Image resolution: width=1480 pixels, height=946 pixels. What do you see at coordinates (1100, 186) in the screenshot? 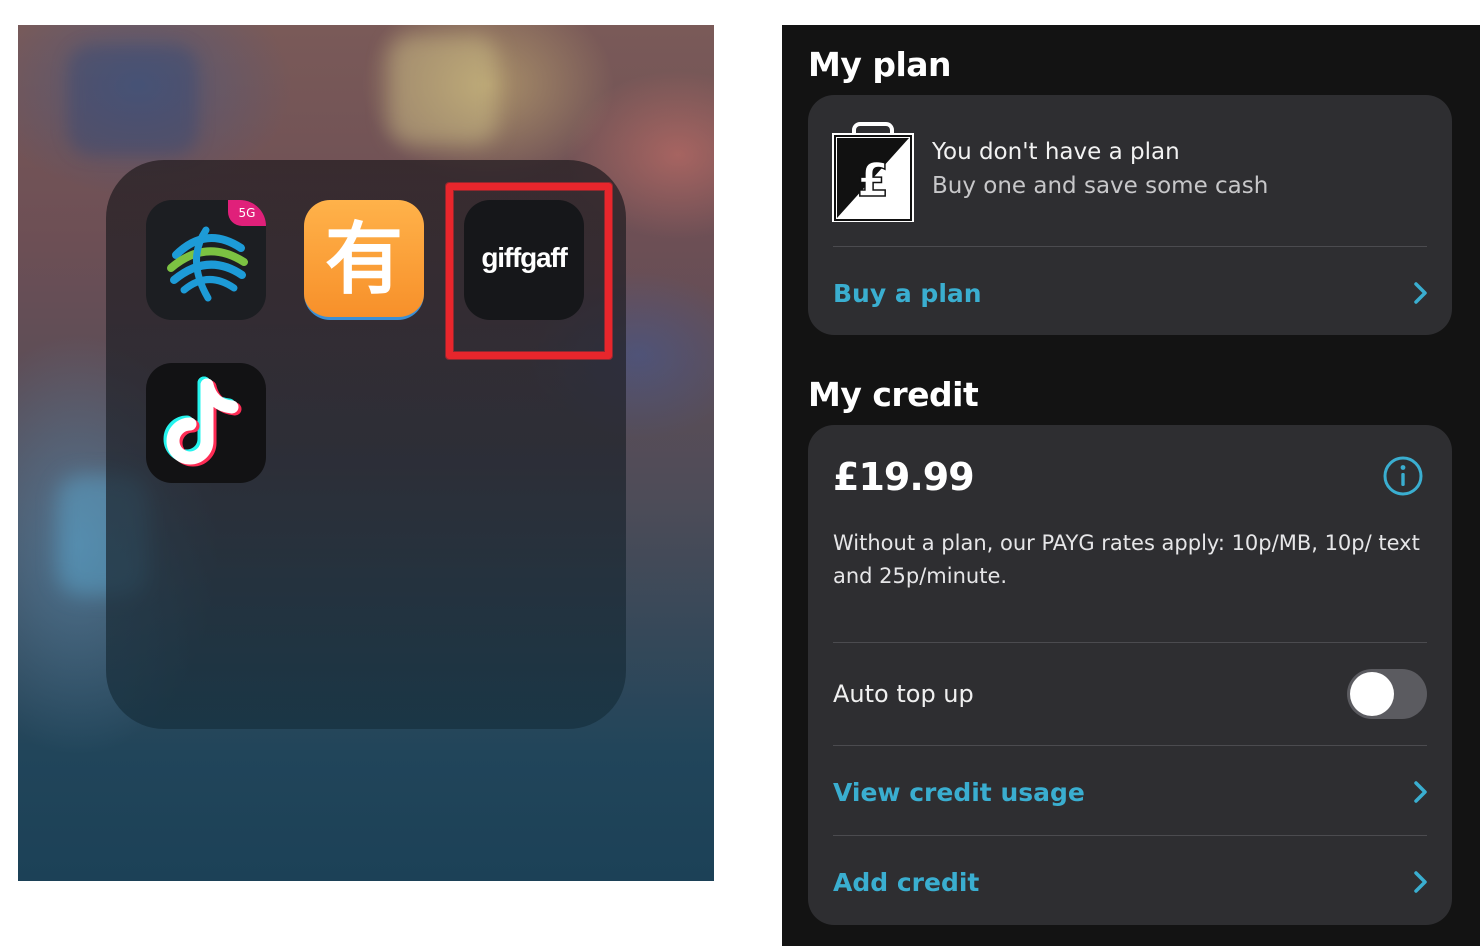
I see `no-plan-subtitle: Buy one and save some cash` at bounding box center [1100, 186].